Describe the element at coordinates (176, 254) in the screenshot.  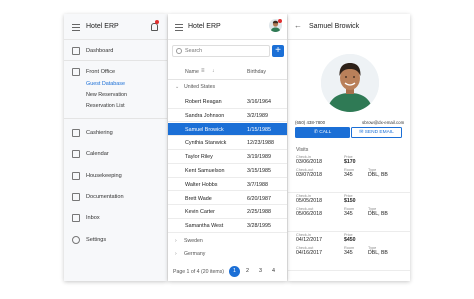
I see `chevron-right-icon: ›` at that location.